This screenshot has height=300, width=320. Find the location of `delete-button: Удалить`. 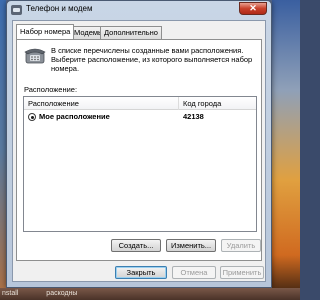

delete-button: Удалить is located at coordinates (241, 245).